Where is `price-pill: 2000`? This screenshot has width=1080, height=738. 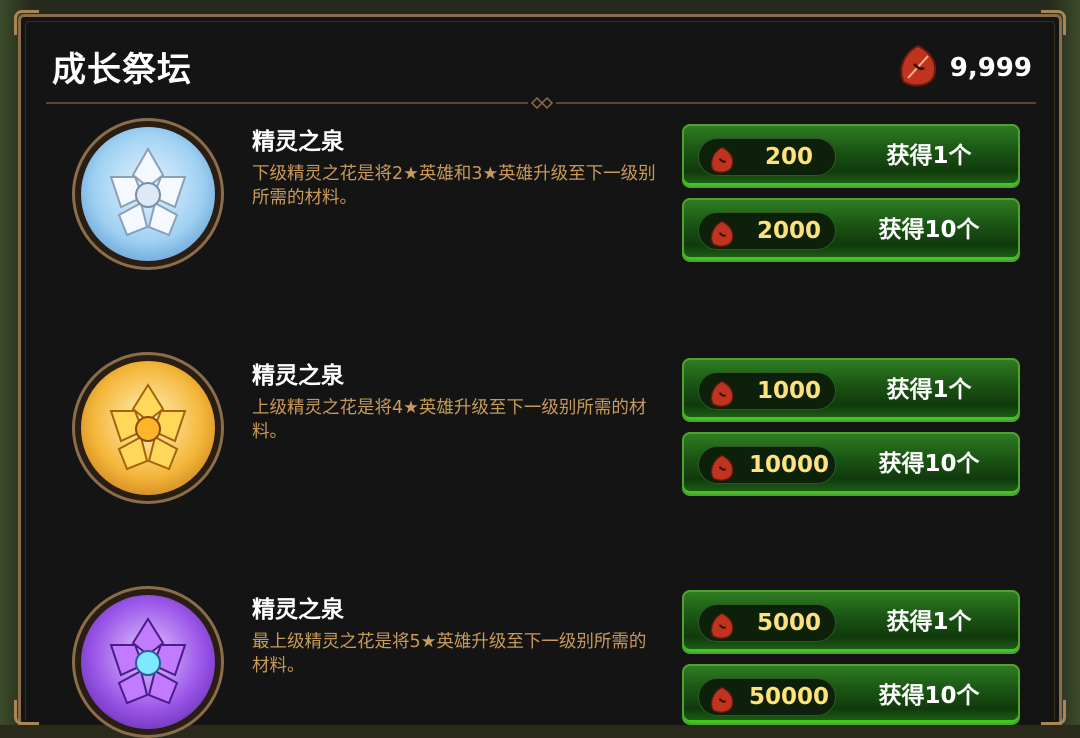 price-pill: 2000 is located at coordinates (767, 231).